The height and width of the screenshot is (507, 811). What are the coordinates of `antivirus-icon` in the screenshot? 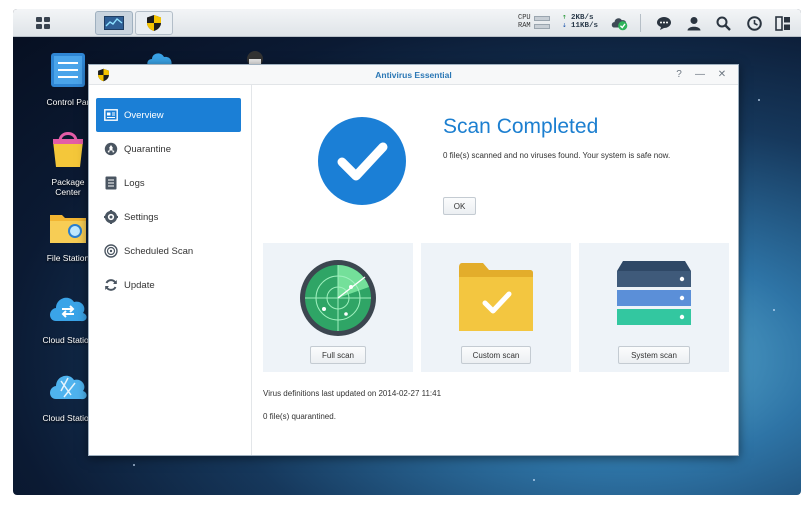 It's located at (154, 23).